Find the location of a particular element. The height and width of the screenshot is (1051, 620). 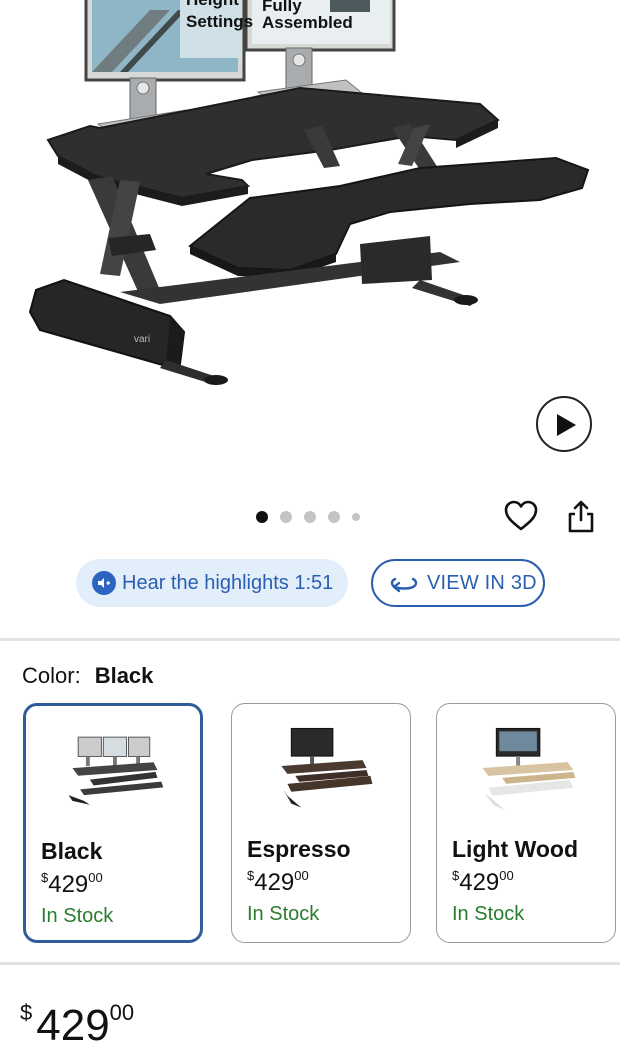

swatch-image-black is located at coordinates (116, 770).